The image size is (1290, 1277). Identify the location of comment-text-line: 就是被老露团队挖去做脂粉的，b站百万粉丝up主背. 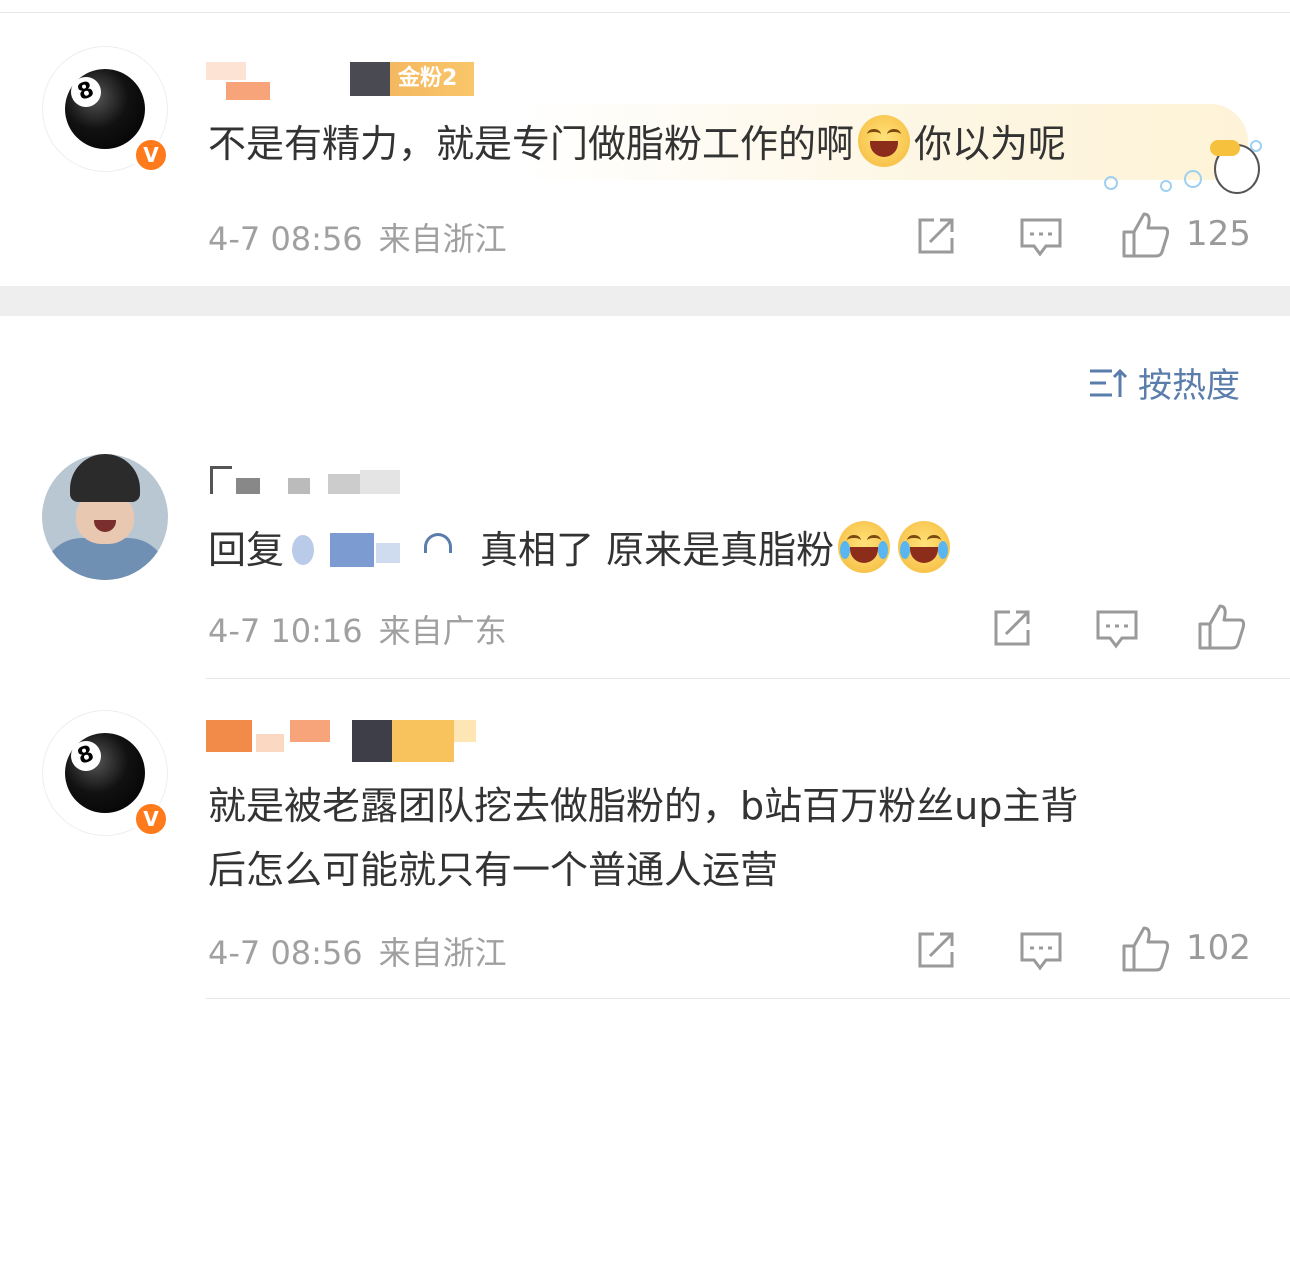
(643, 806).